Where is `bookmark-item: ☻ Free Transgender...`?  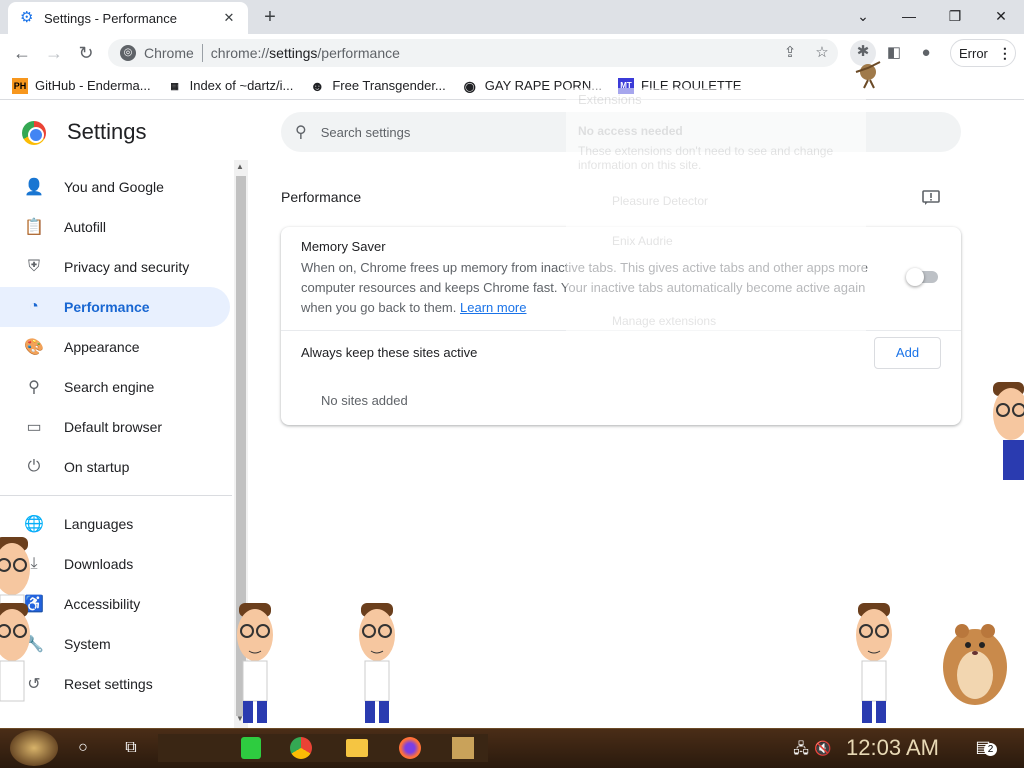 bookmark-item: ☻ Free Transgender... is located at coordinates (377, 85).